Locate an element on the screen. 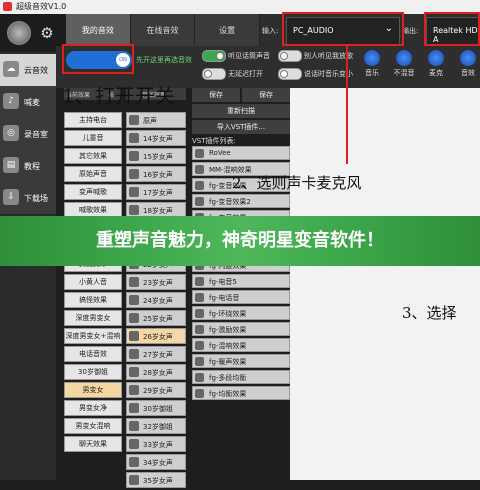 The width and height of the screenshot is (480, 490). vst-plugin-item: fg-电音5 is located at coordinates (241, 281).